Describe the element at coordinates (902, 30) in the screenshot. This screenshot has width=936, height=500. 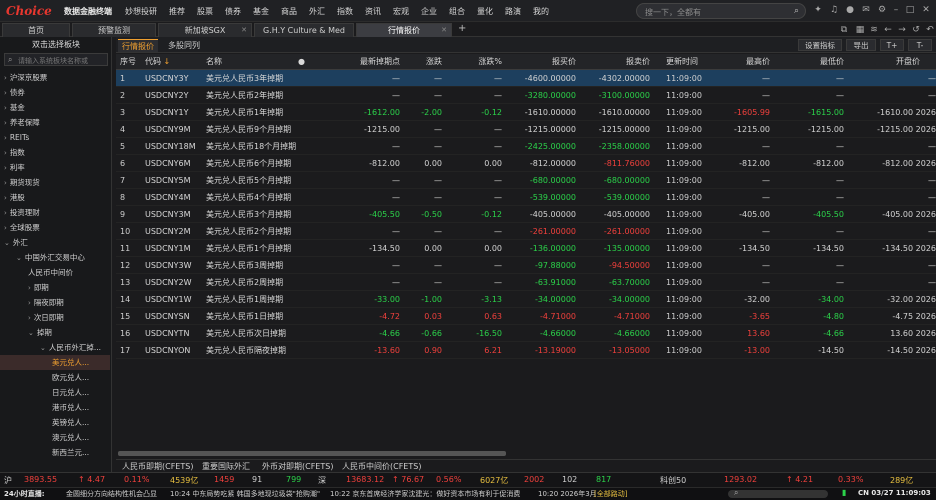
I see `forward-icon: →` at that location.